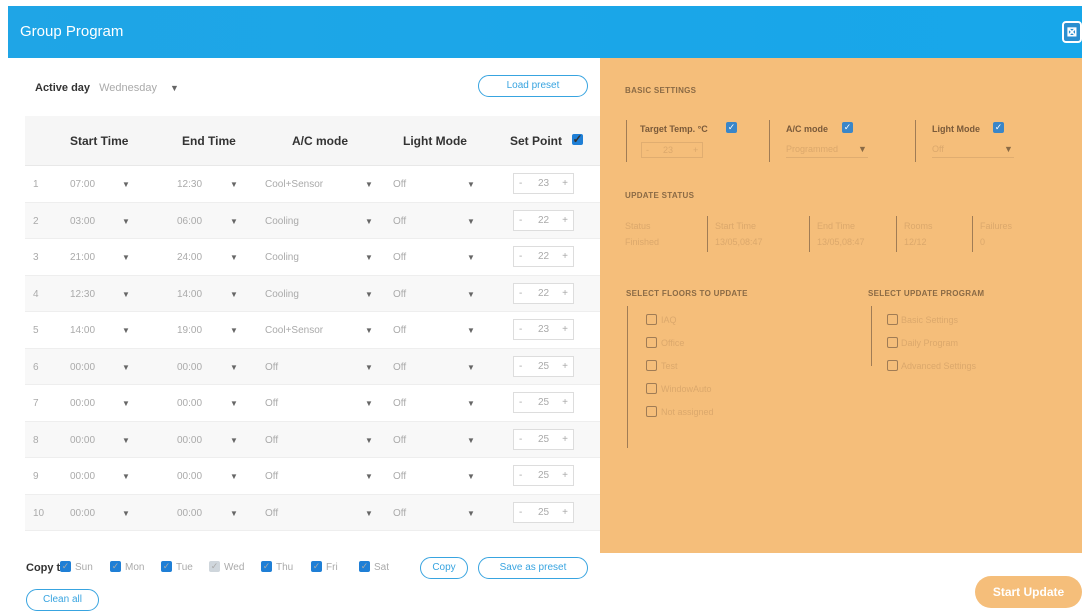  I want to click on light-mode-checkbox: ✓, so click(998, 127).